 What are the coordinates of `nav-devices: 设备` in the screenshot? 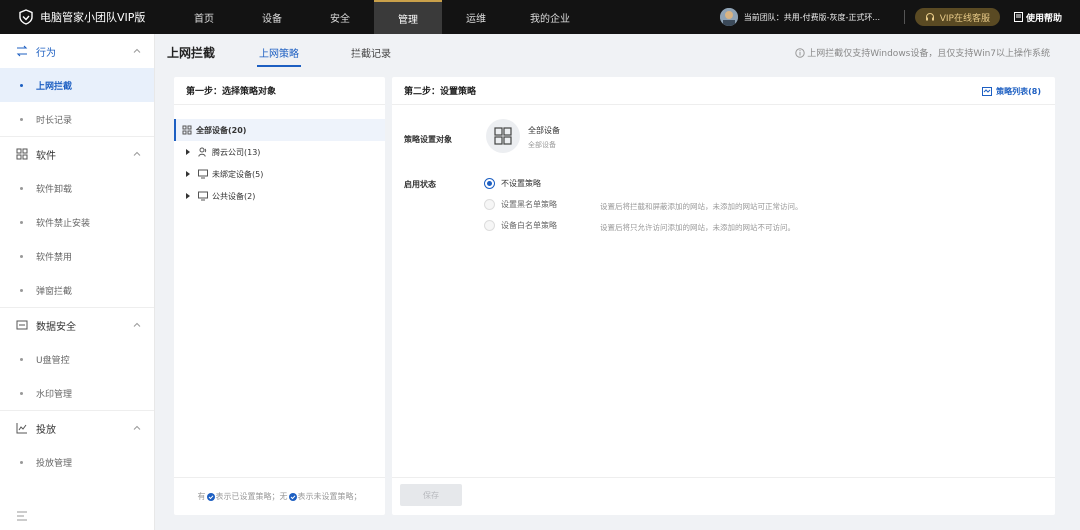 It's located at (272, 17).